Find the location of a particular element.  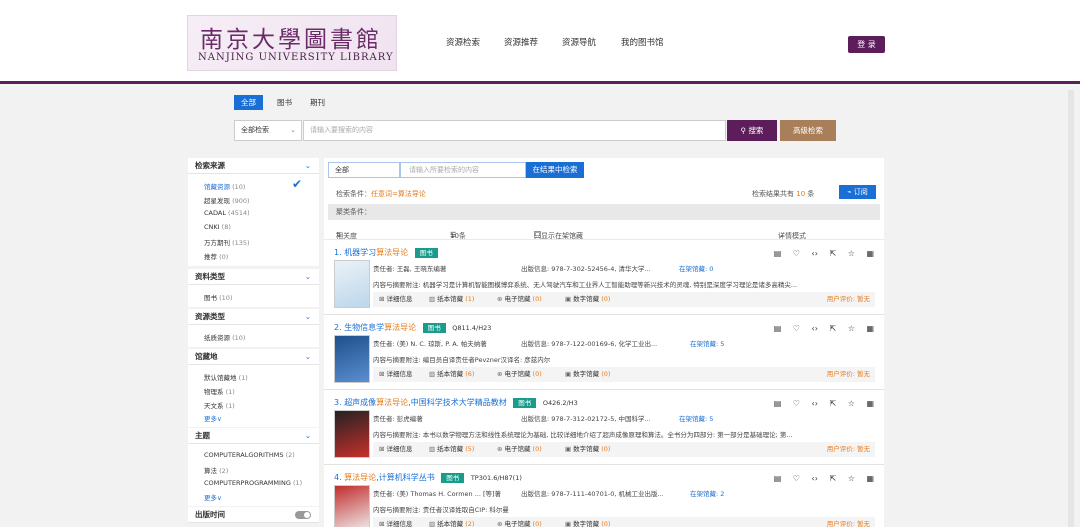

record-title: 1. 机器学习算法导论 图书 is located at coordinates (388, 252).